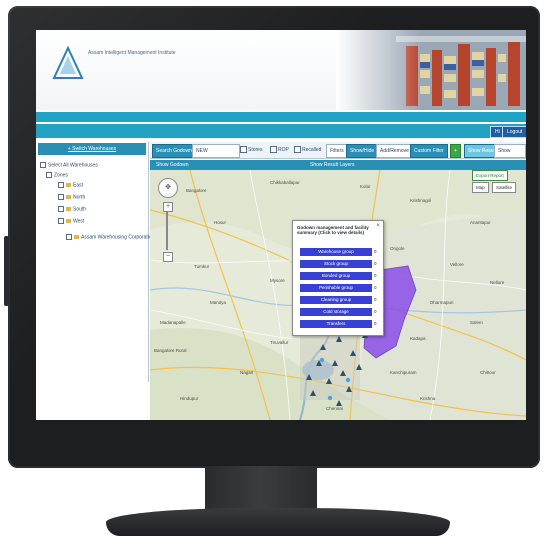 This screenshot has width=546, height=546. I want to click on app-header: Assam Intelligent Management Institute, so click(281, 70).